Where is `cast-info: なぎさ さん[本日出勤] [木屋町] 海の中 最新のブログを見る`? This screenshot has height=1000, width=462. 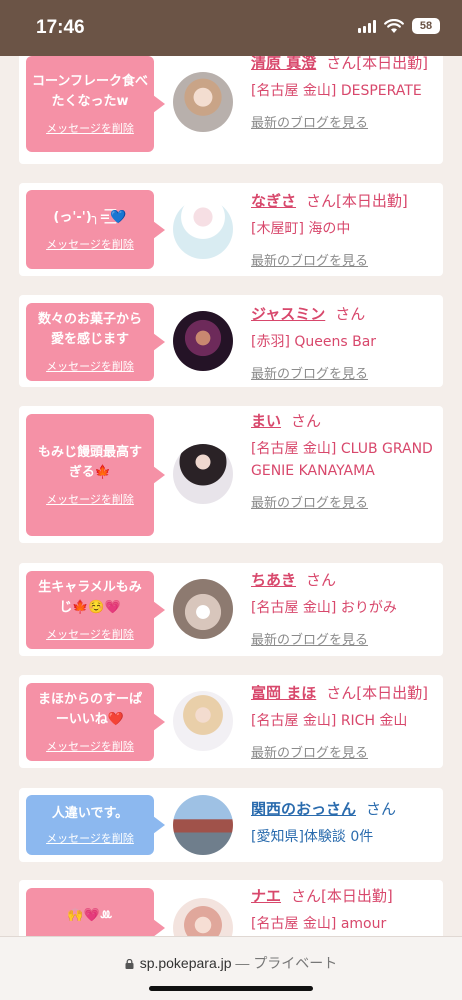 cast-info: なぎさ さん[本日出勤] [木屋町] 海の中 最新のブログを見る is located at coordinates (345, 229).